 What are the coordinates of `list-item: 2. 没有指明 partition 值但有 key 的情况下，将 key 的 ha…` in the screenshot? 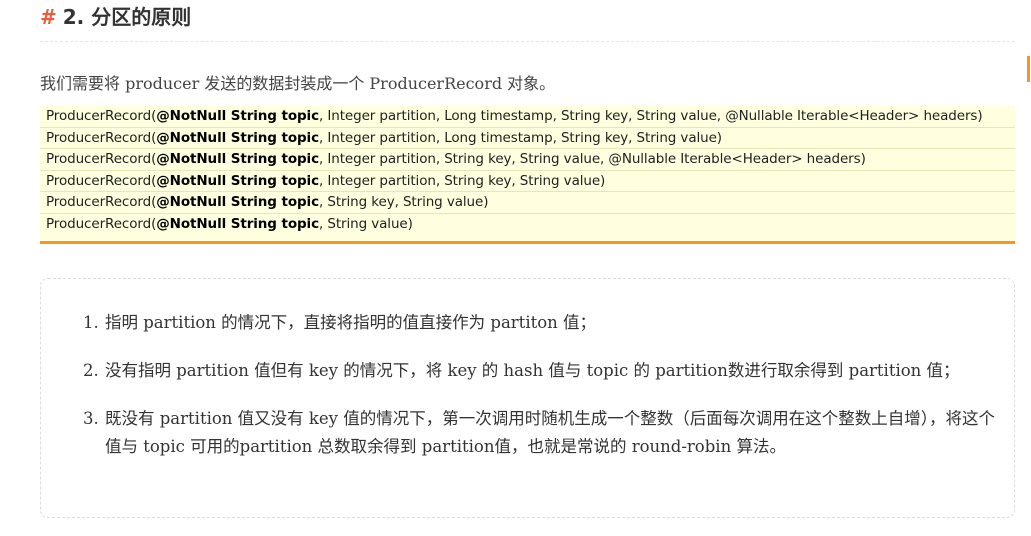 It's located at (540, 371).